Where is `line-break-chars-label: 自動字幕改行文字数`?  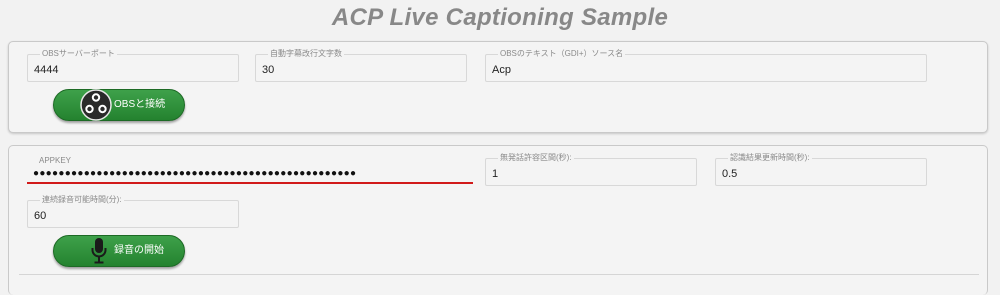 line-break-chars-label: 自動字幕改行文字数 is located at coordinates (306, 54).